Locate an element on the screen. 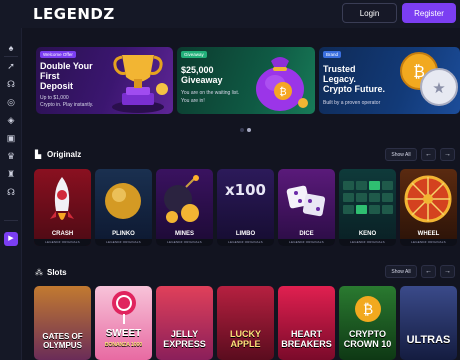 This screenshot has height=360, width=460. sidebar: ♠ ➚ ☊ ◎ ◈ ▣ ♛ ♜ ☊ ▶ is located at coordinates (11, 194).